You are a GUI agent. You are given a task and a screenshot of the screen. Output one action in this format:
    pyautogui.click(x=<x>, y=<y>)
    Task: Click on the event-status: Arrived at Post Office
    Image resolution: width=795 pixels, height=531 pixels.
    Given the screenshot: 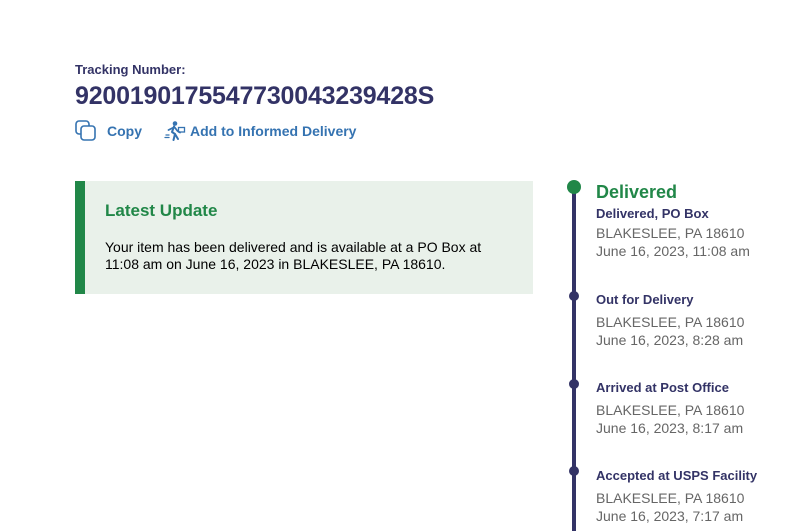 What is the action you would take?
    pyautogui.click(x=662, y=387)
    